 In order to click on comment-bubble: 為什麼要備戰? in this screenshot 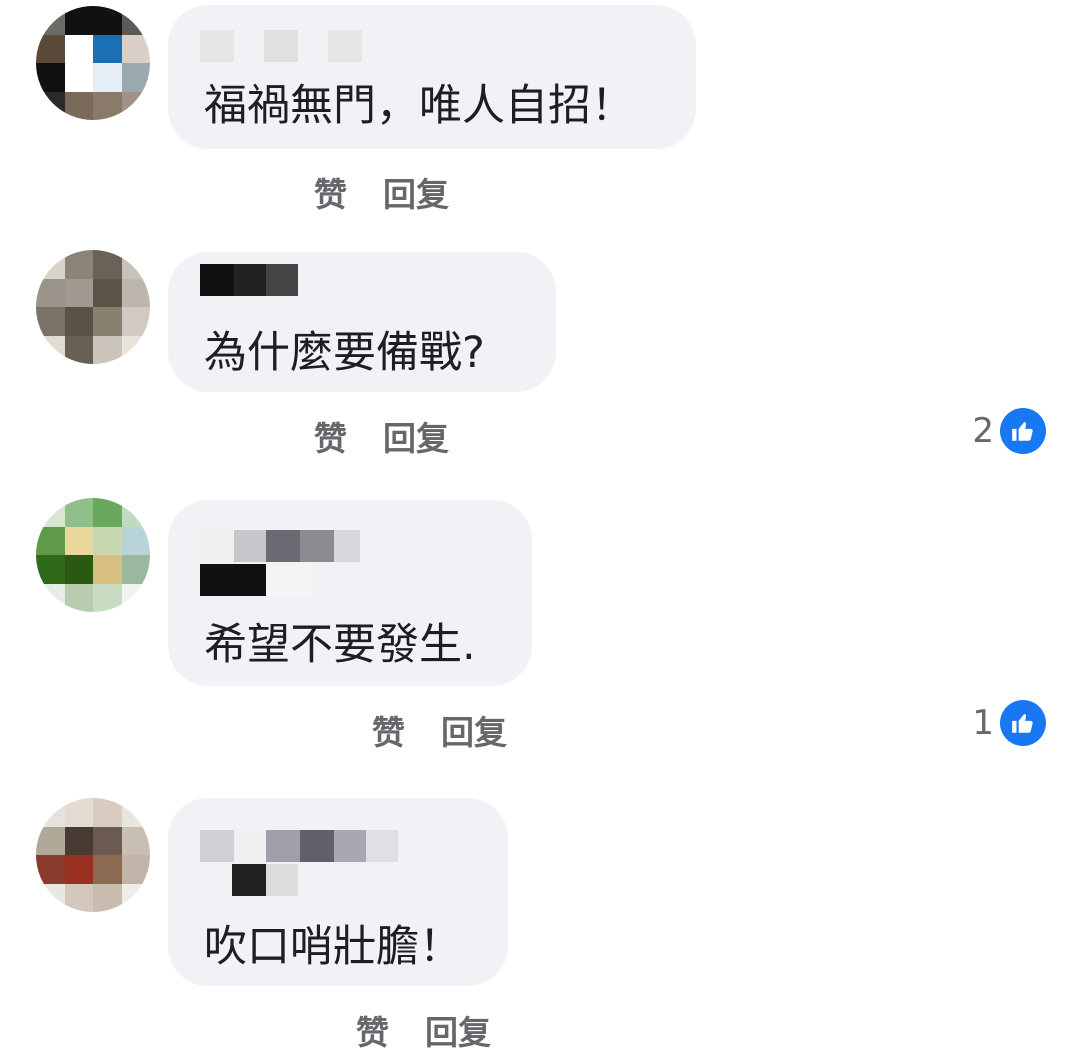, I will do `click(362, 322)`.